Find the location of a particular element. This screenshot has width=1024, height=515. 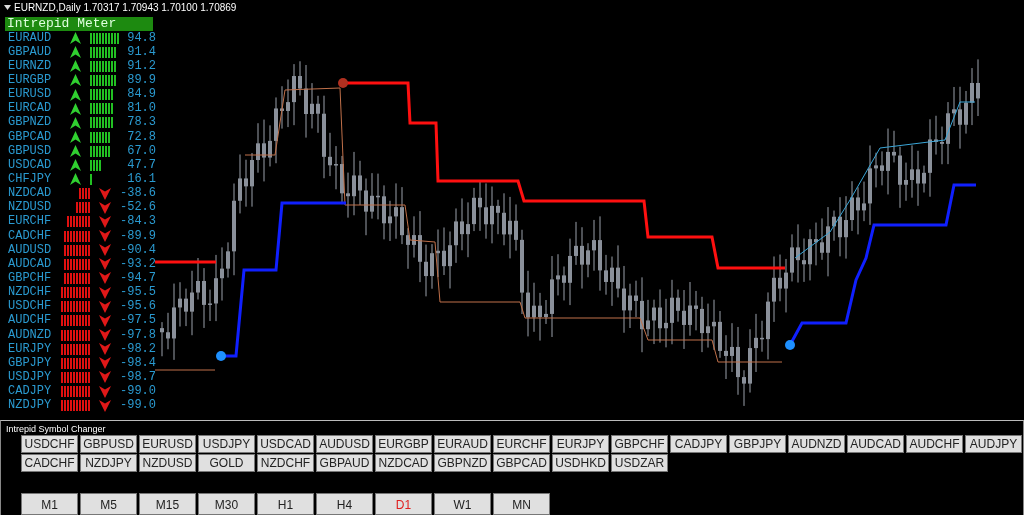

symbol-label: USDCHF is located at coordinates (30, 307).